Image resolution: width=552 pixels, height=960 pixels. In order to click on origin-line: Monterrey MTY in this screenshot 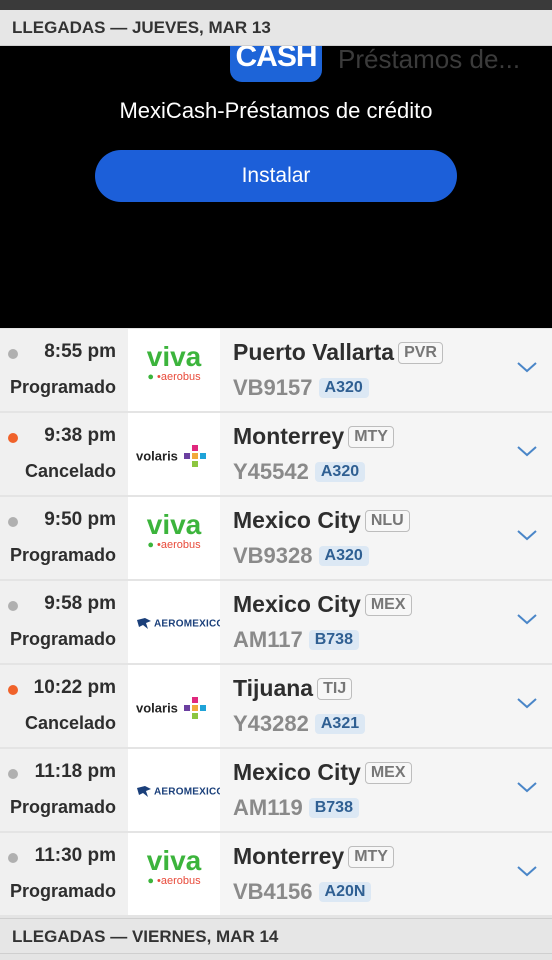, I will do `click(313, 436)`.